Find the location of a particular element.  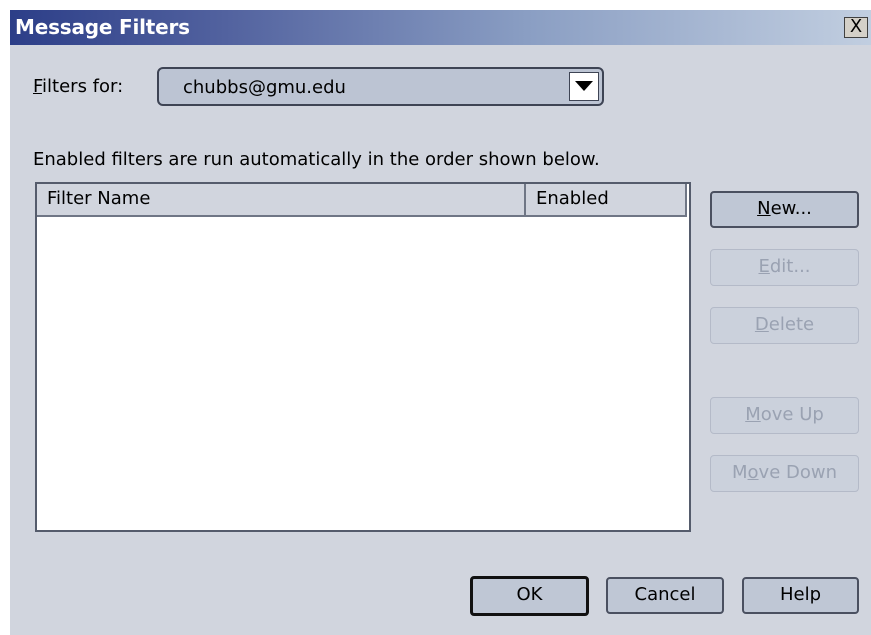

chevron-down-icon is located at coordinates (584, 86).